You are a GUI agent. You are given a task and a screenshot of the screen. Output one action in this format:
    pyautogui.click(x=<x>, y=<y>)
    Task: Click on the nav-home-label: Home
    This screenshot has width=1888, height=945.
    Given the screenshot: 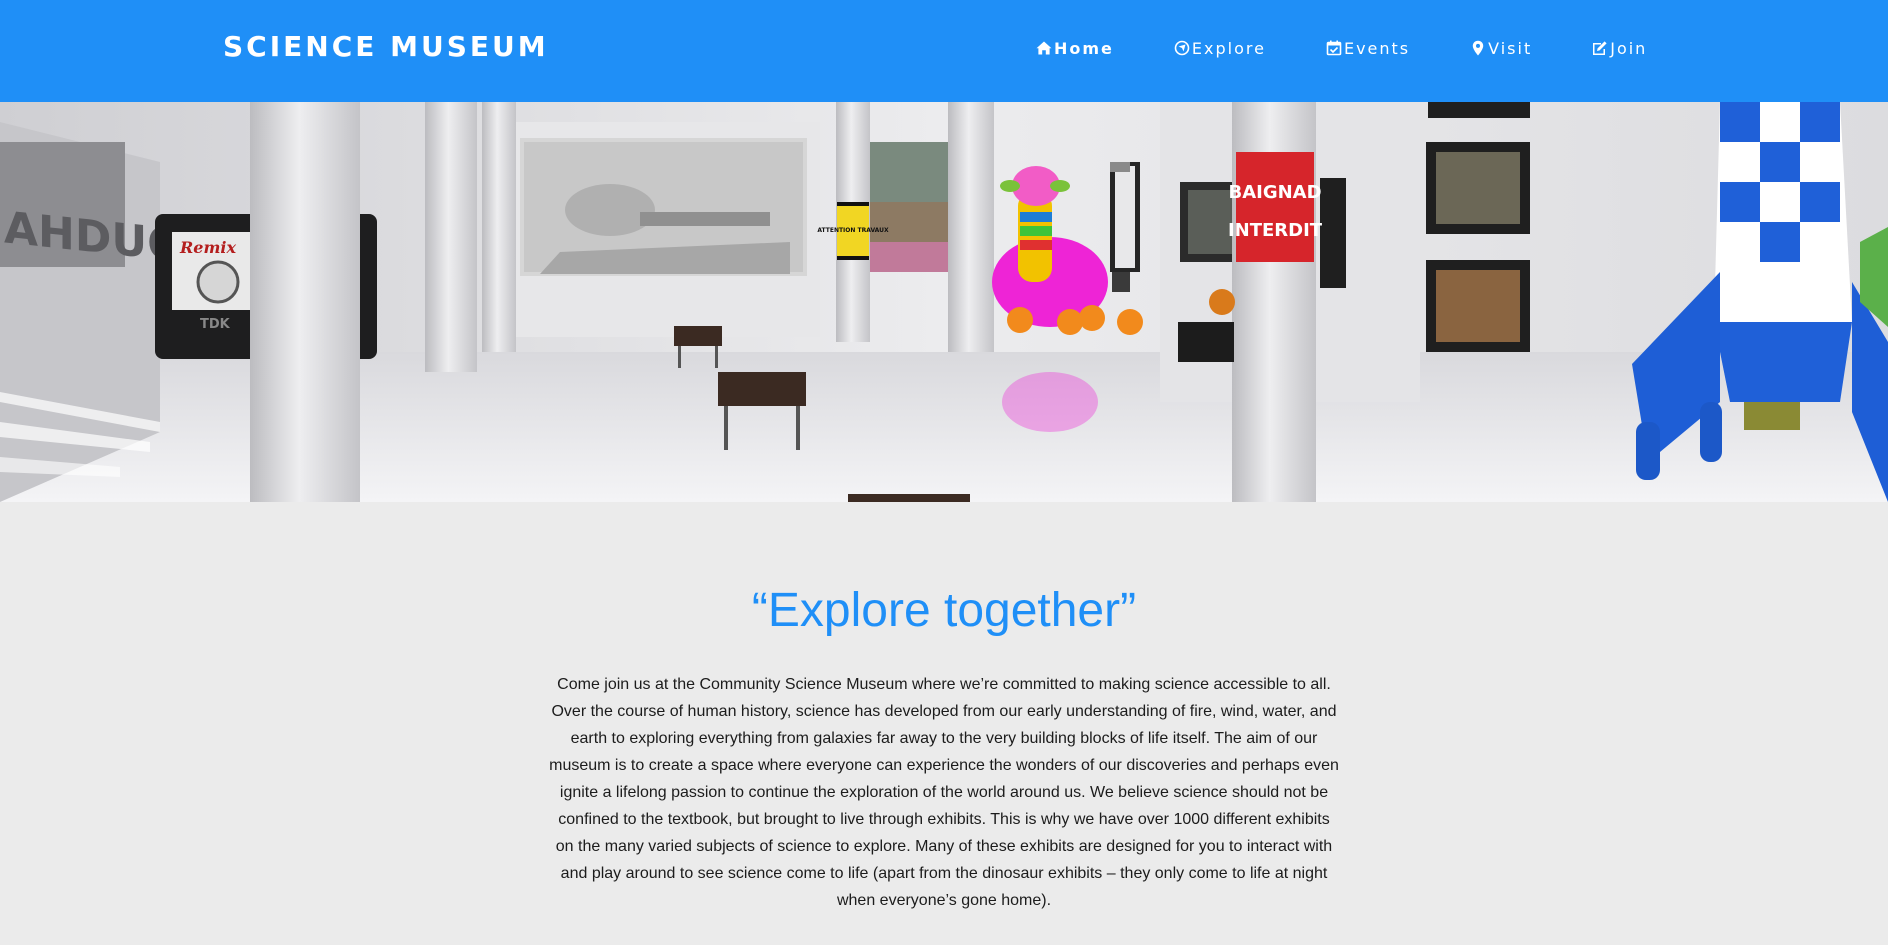 What is the action you would take?
    pyautogui.click(x=1084, y=48)
    